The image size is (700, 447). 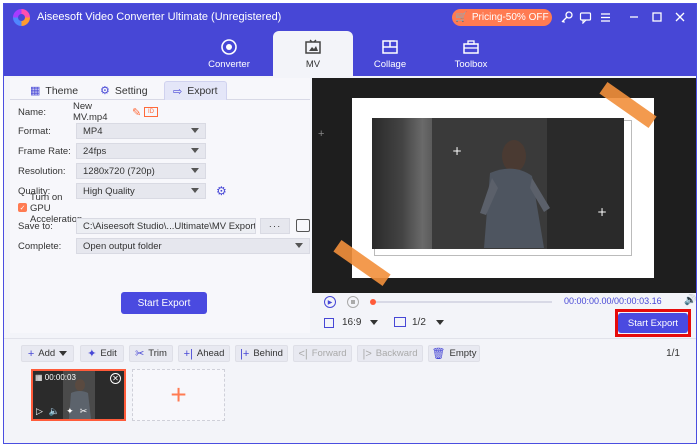 I want to click on resolution-select: 1280x720 (720p), so click(x=141, y=171).